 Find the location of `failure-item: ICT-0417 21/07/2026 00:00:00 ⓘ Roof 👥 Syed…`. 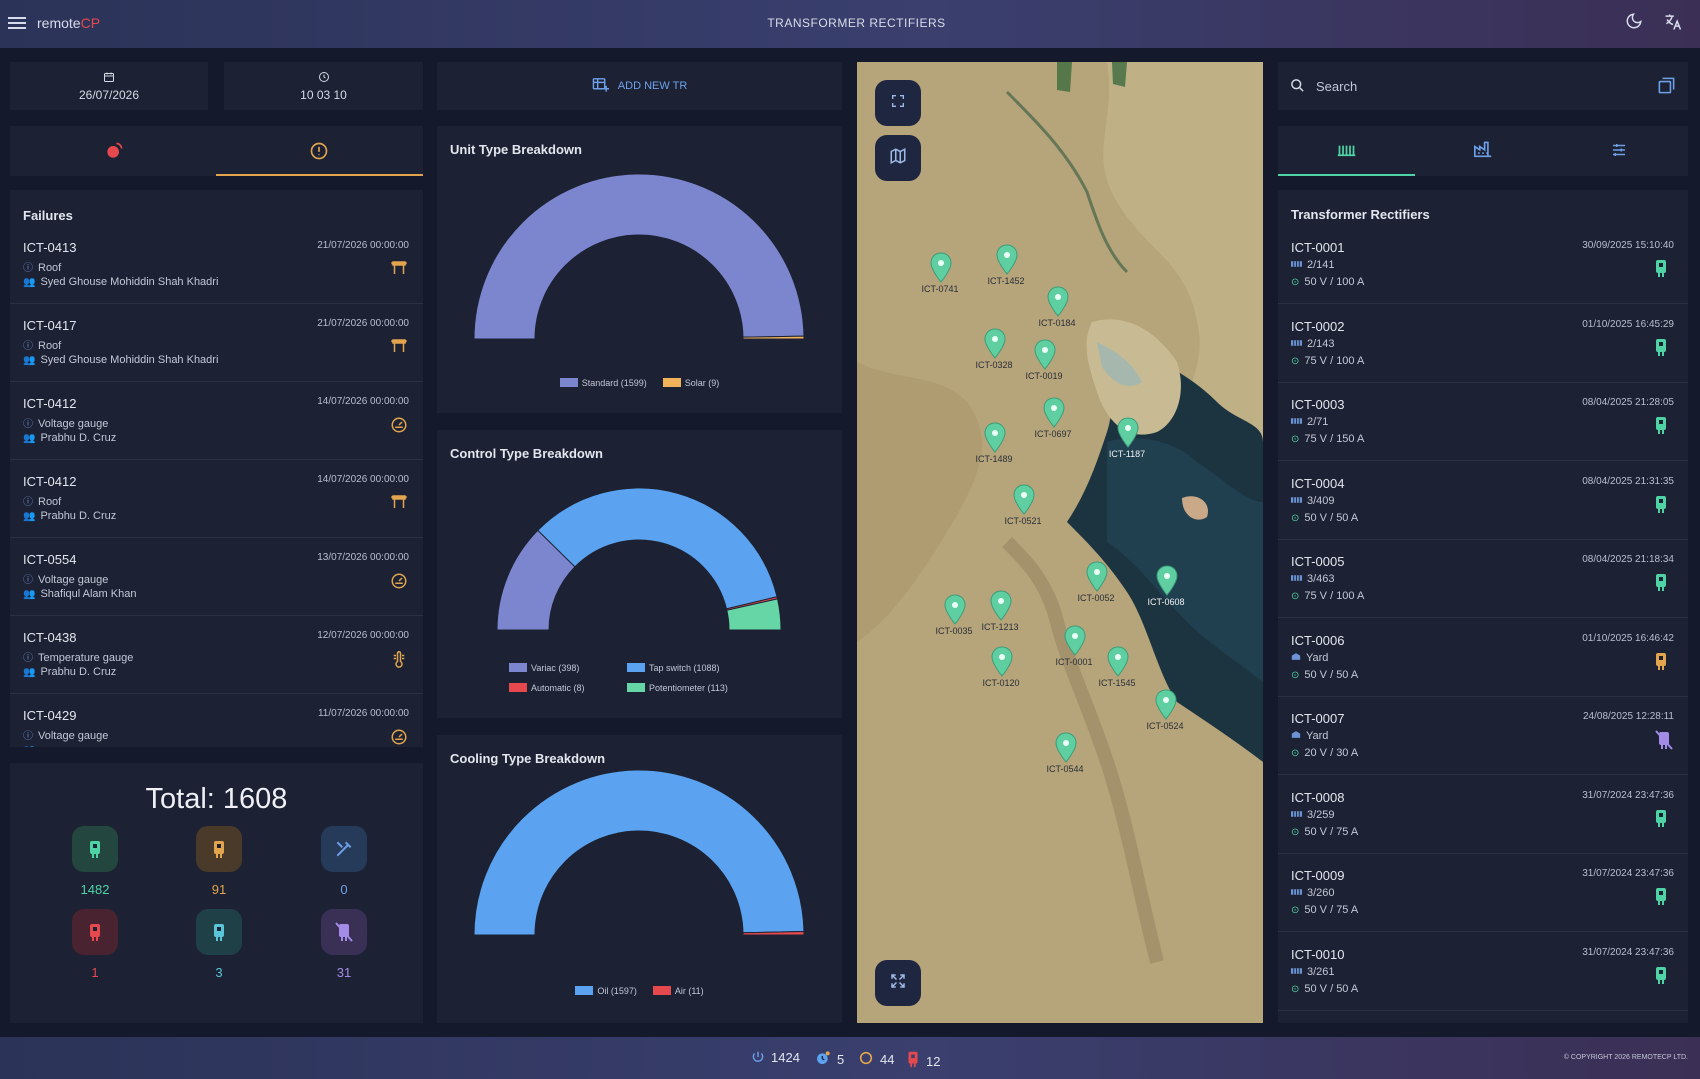

failure-item: ICT-0417 21/07/2026 00:00:00 ⓘ Roof 👥 Syed… is located at coordinates (216, 343).